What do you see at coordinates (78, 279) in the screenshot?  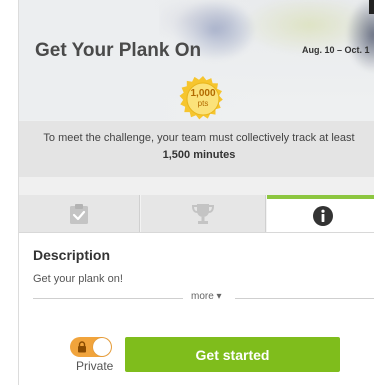 I see `description-text: Get your plank on!` at bounding box center [78, 279].